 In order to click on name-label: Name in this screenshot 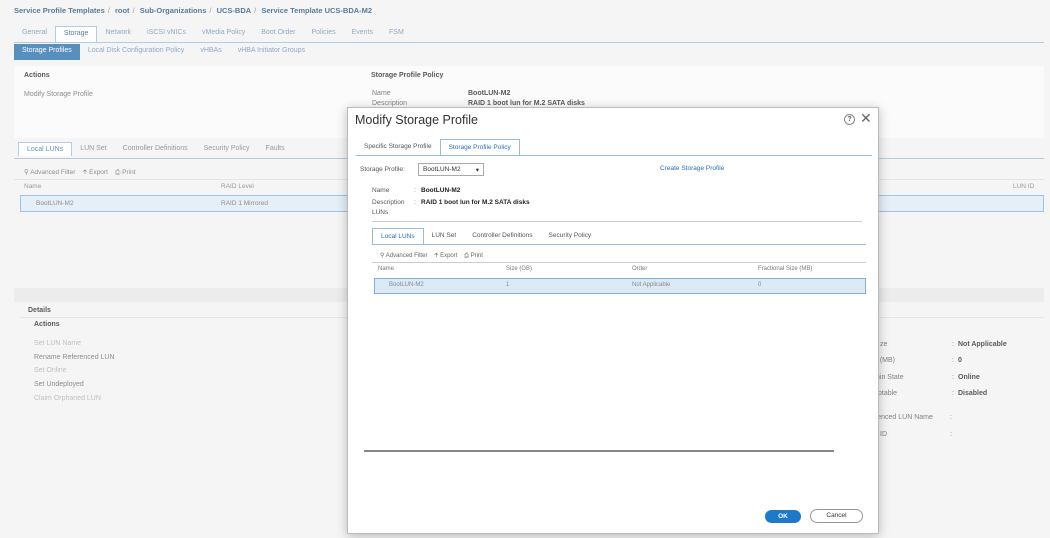, I will do `click(381, 190)`.